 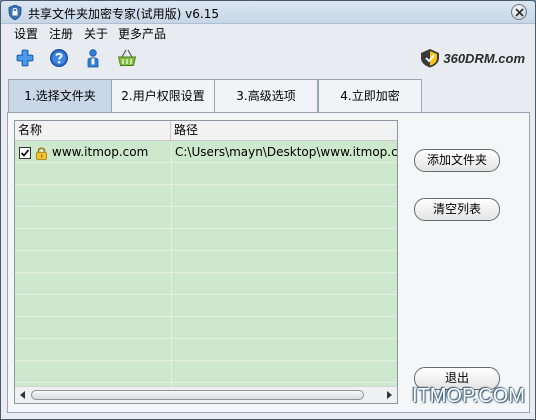 What do you see at coordinates (268, 33) in the screenshot?
I see `menu-bar: 设置 注册 关于 更多产品` at bounding box center [268, 33].